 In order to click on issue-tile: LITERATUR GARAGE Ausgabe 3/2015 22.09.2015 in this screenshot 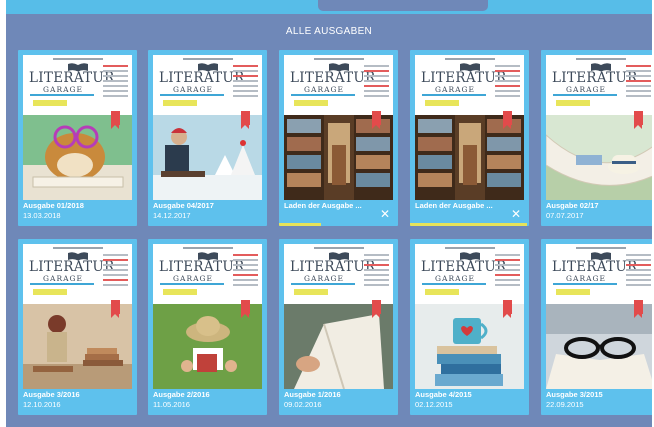, I will do `click(596, 327)`.